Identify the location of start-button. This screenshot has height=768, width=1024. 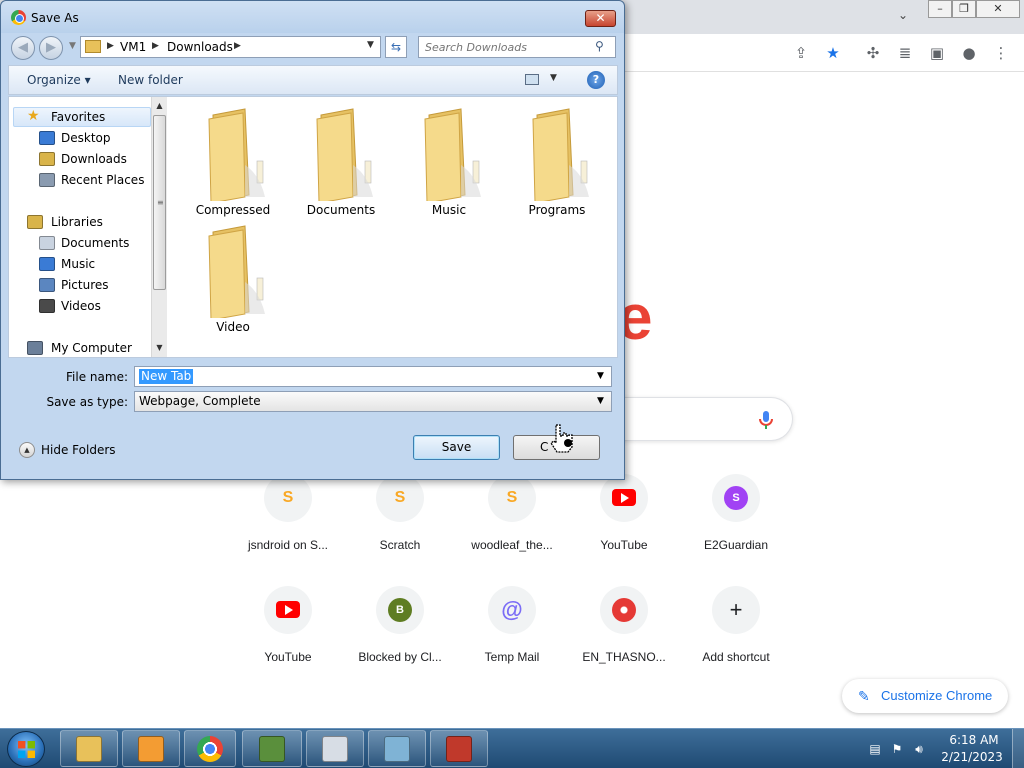
(26, 749).